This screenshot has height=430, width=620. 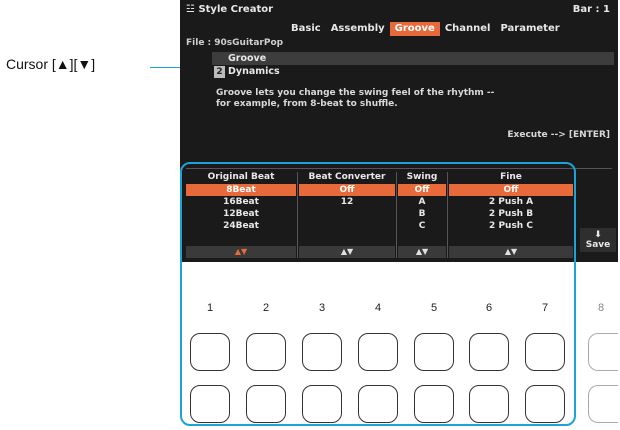 What do you see at coordinates (529, 29) in the screenshot?
I see `tab-parameter: Parameter` at bounding box center [529, 29].